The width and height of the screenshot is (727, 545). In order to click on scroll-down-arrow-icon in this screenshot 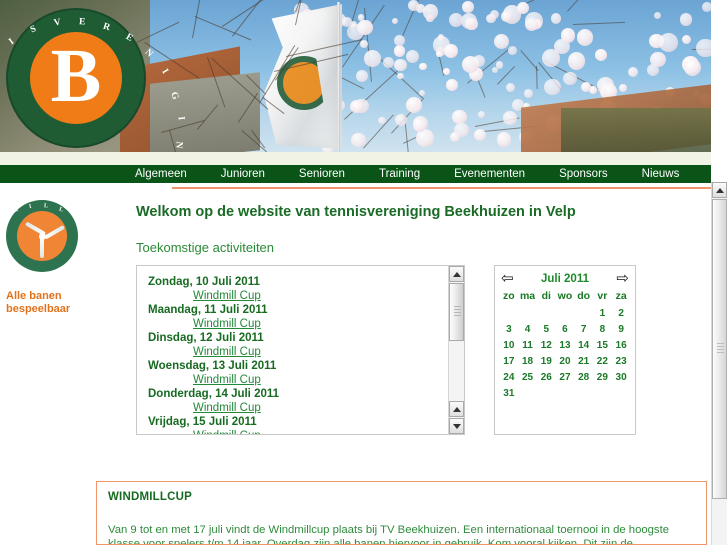, I will do `click(456, 426)`.